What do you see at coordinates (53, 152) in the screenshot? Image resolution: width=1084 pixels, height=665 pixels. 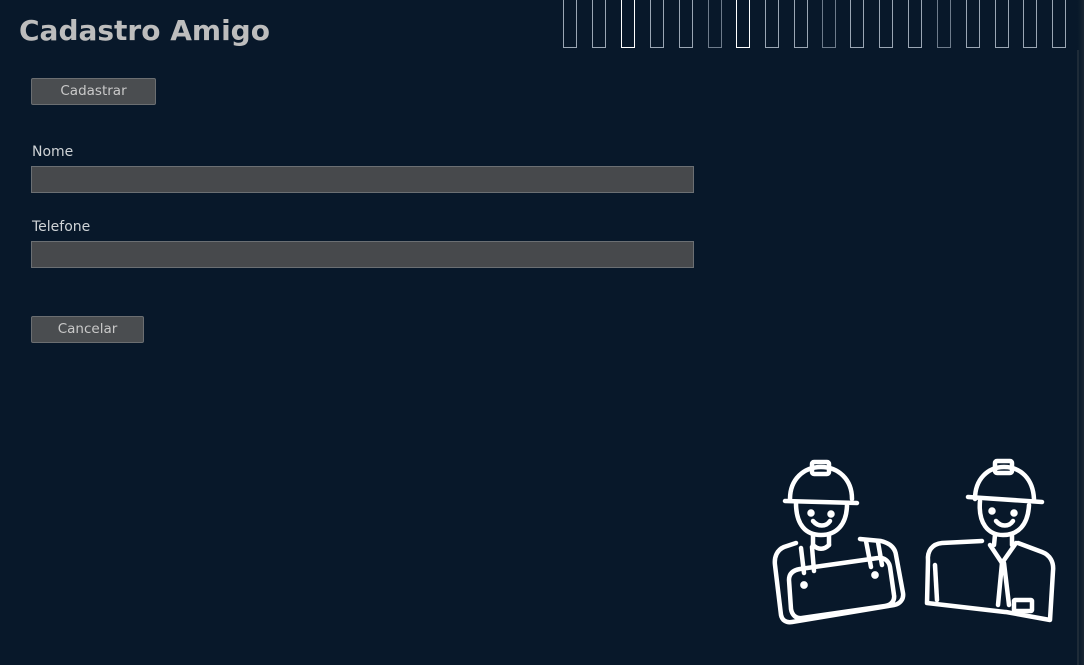 I see `nome-label: Nome` at bounding box center [53, 152].